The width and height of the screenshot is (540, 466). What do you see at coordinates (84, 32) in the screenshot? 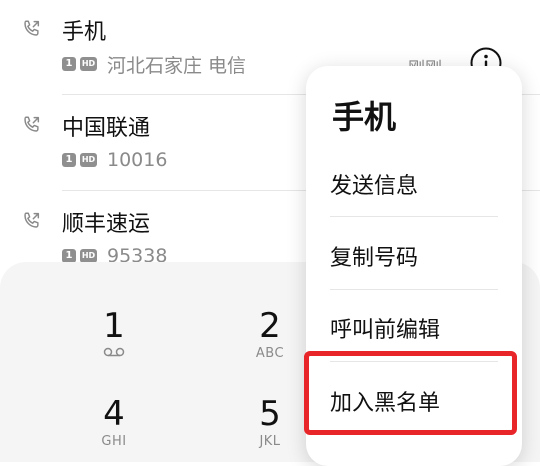
I see `caller-name: 手机` at bounding box center [84, 32].